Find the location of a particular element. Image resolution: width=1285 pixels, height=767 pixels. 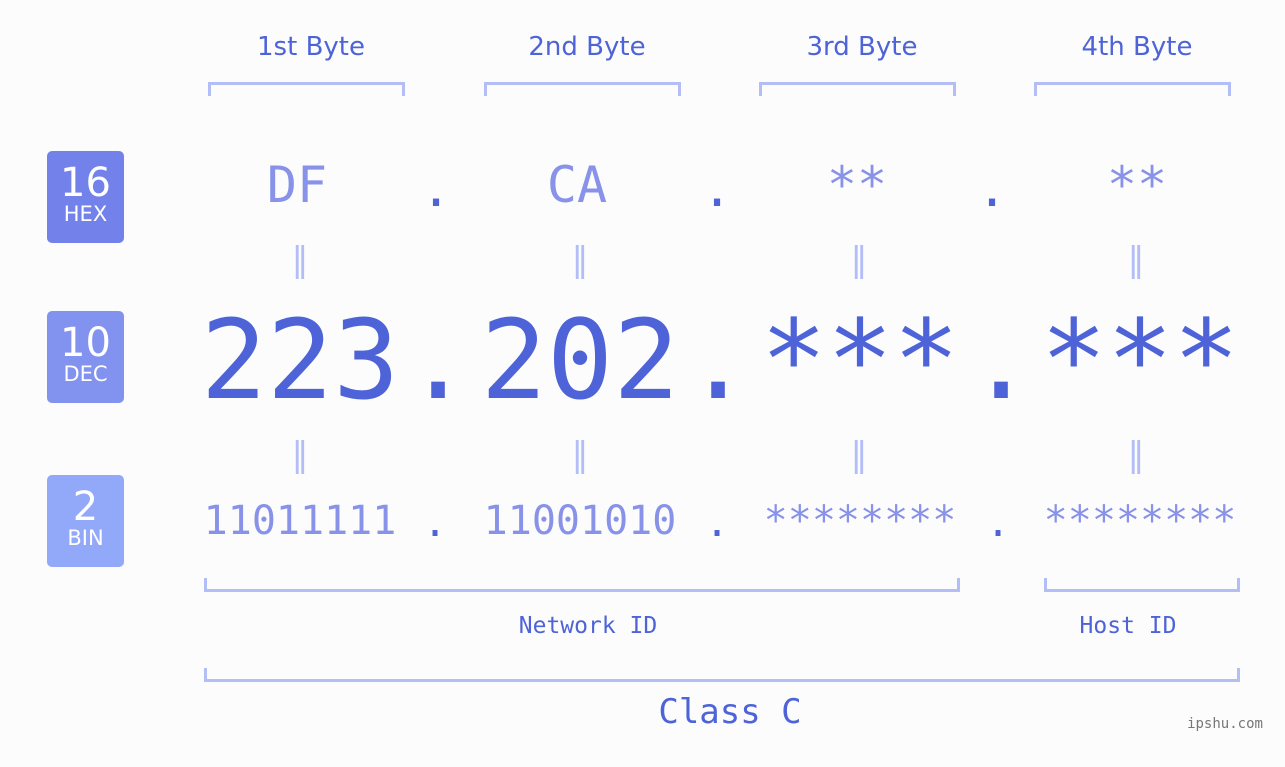

dec-byte-1: 223 is located at coordinates (300, 360).